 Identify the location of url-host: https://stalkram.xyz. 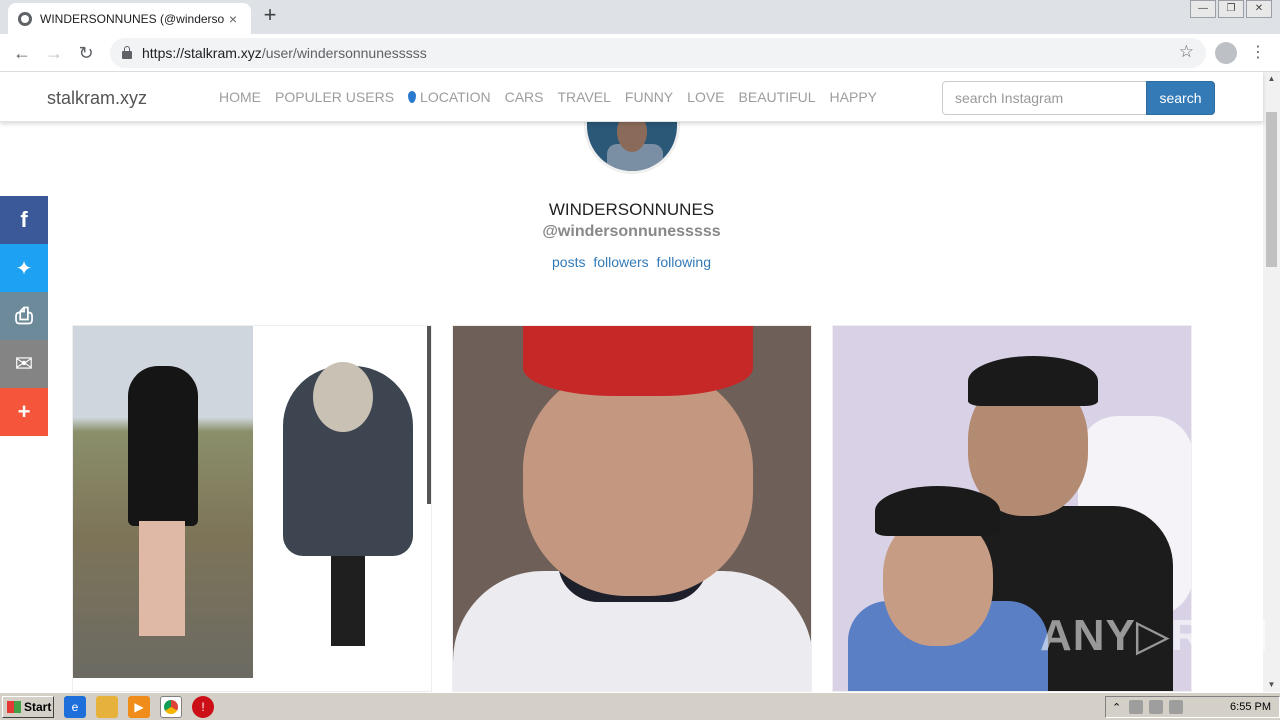
(202, 53).